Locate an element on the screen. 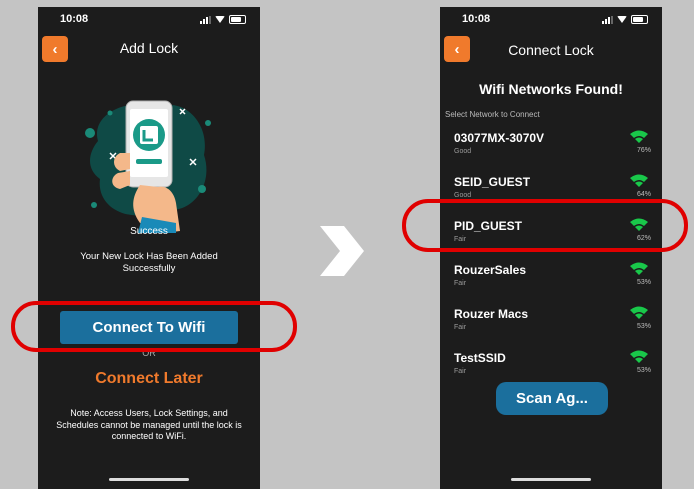  signal-strength: 62% is located at coordinates (643, 238).